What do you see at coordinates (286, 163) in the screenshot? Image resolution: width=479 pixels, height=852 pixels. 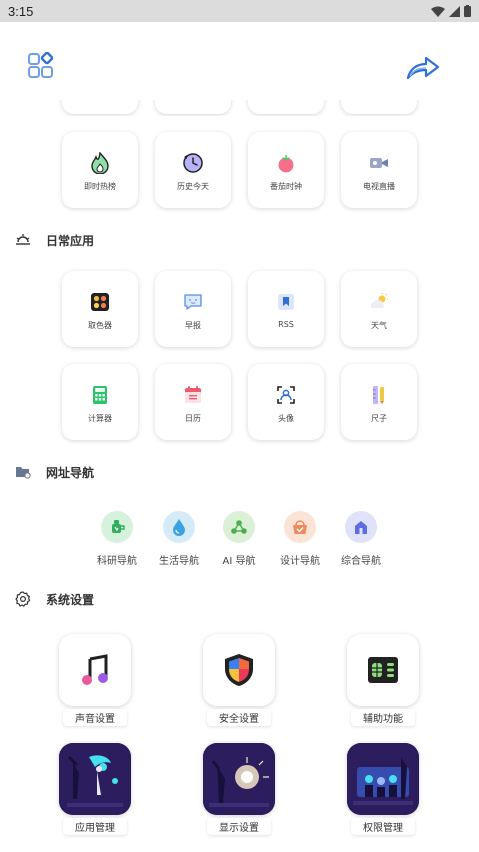 I see `tomato-icon` at bounding box center [286, 163].